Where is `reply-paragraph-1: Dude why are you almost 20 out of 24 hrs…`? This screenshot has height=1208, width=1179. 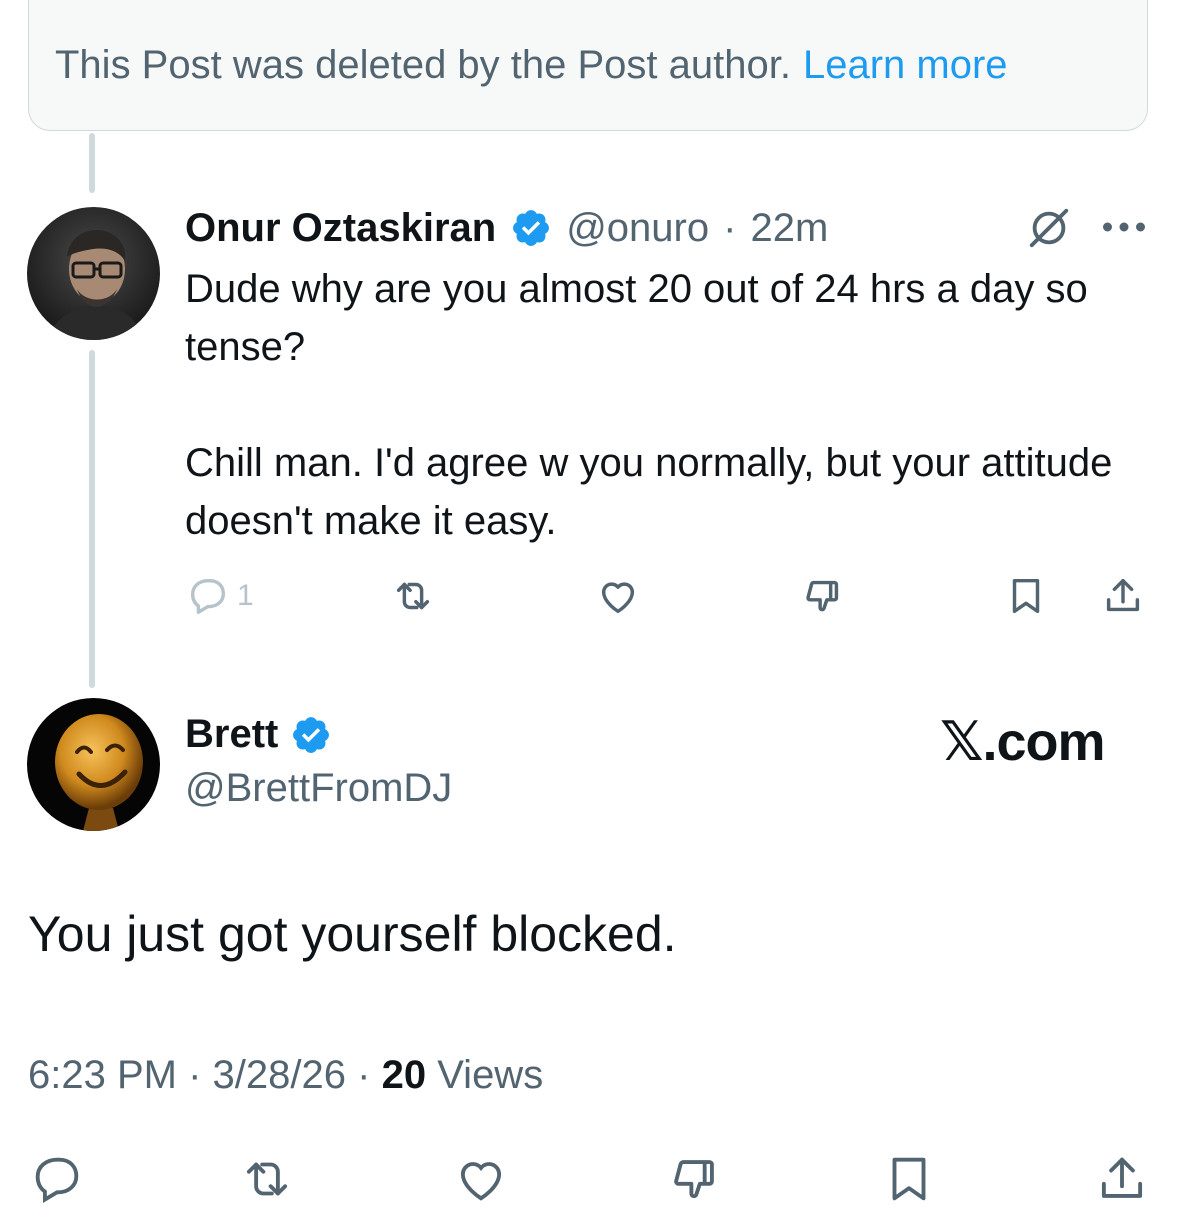 reply-paragraph-1: Dude why are you almost 20 out of 24 hrs… is located at coordinates (636, 318).